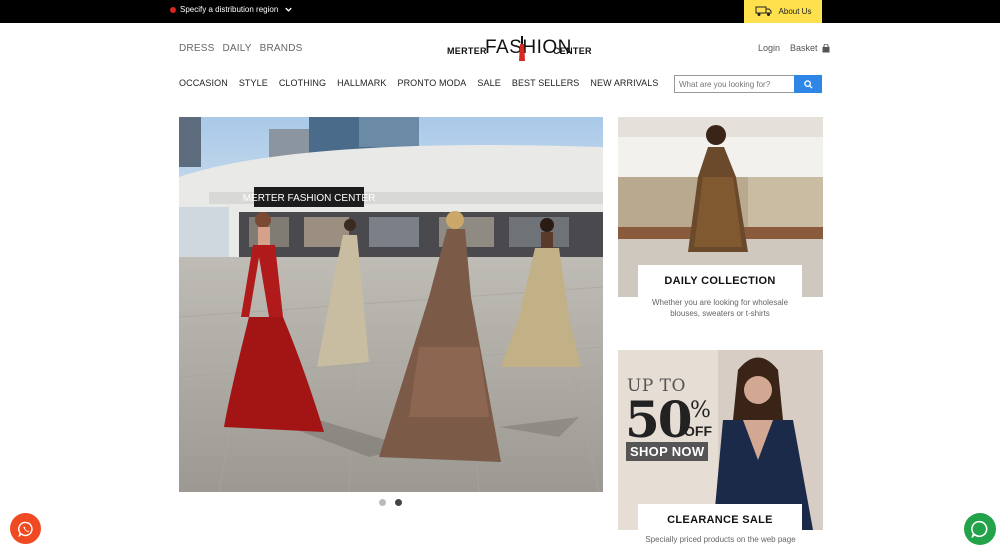  I want to click on top-bar: Specify a distribution region About Us, so click(500, 11).